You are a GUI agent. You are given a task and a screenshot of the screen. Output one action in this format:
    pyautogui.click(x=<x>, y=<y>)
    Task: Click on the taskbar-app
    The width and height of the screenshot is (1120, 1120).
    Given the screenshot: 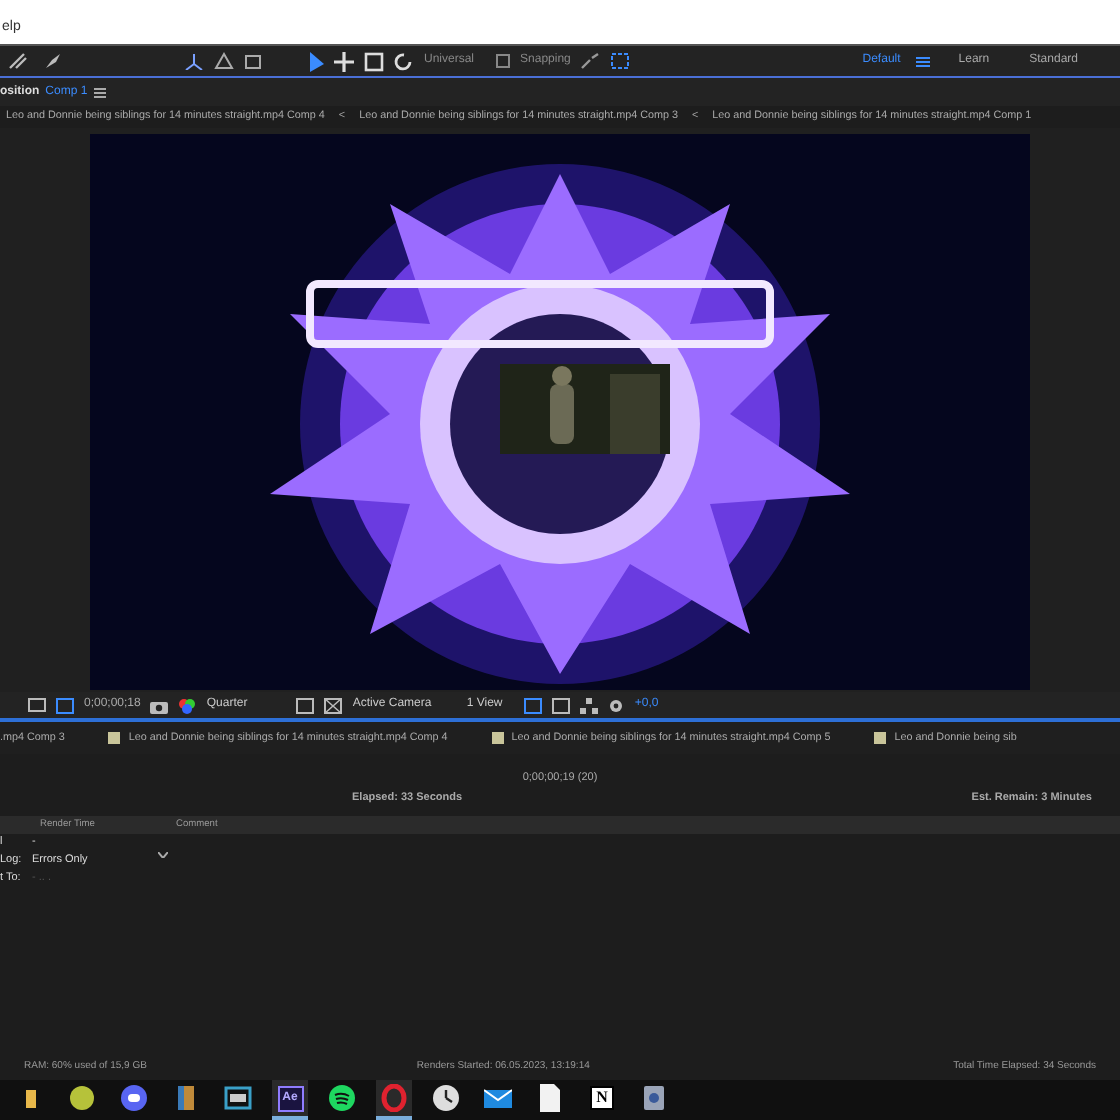 What is the action you would take?
    pyautogui.click(x=394, y=1100)
    